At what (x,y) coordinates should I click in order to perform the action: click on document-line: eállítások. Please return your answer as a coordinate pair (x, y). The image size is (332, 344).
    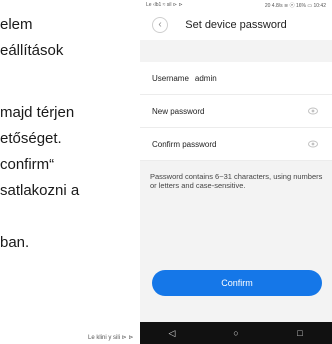
    Looking at the image, I should click on (32, 50).